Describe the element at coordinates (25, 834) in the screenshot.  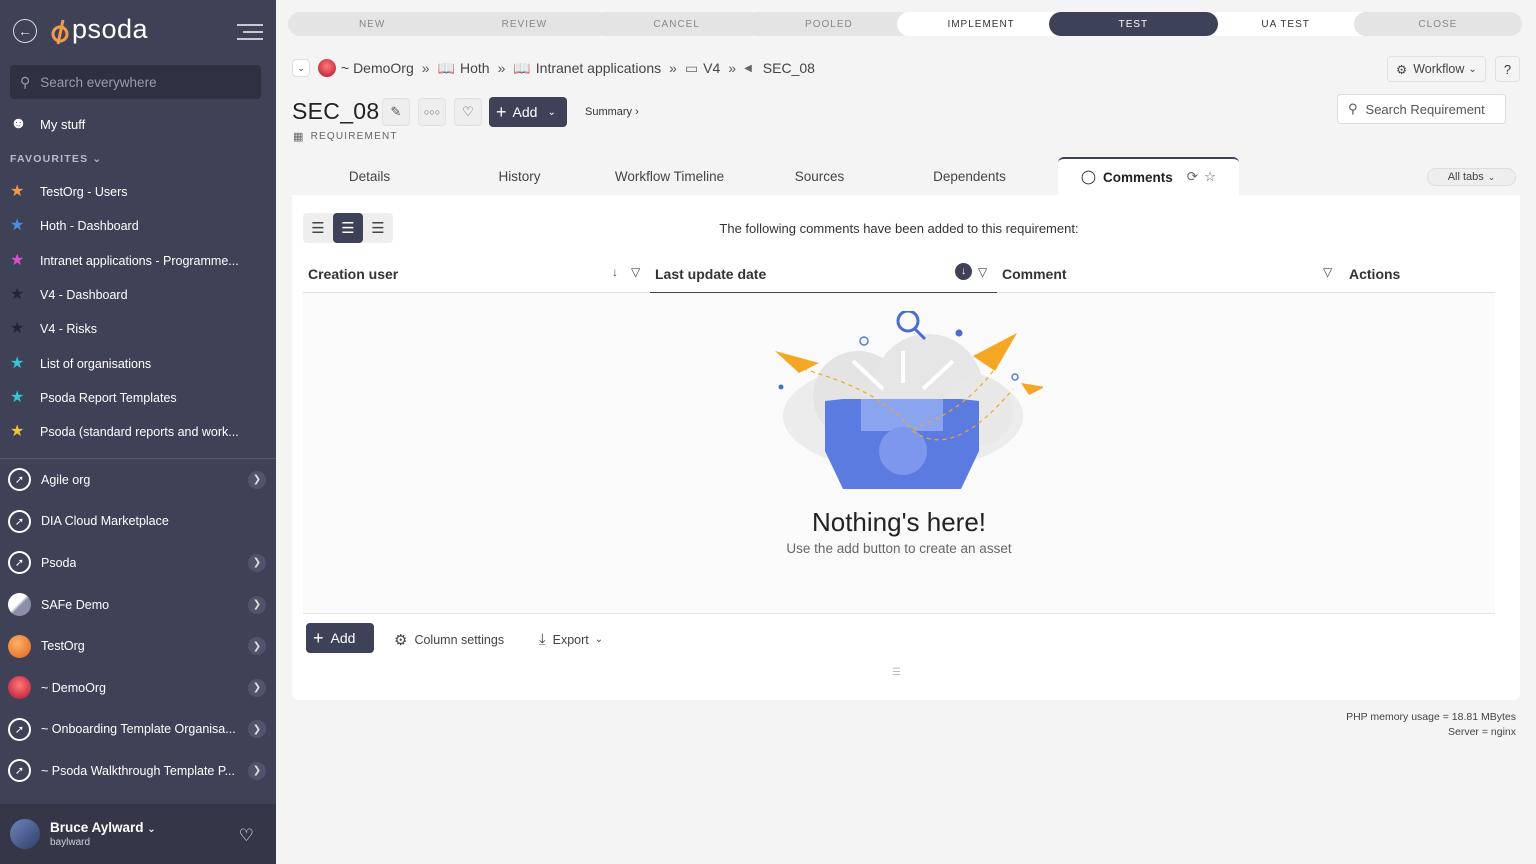
I see `avatar` at that location.